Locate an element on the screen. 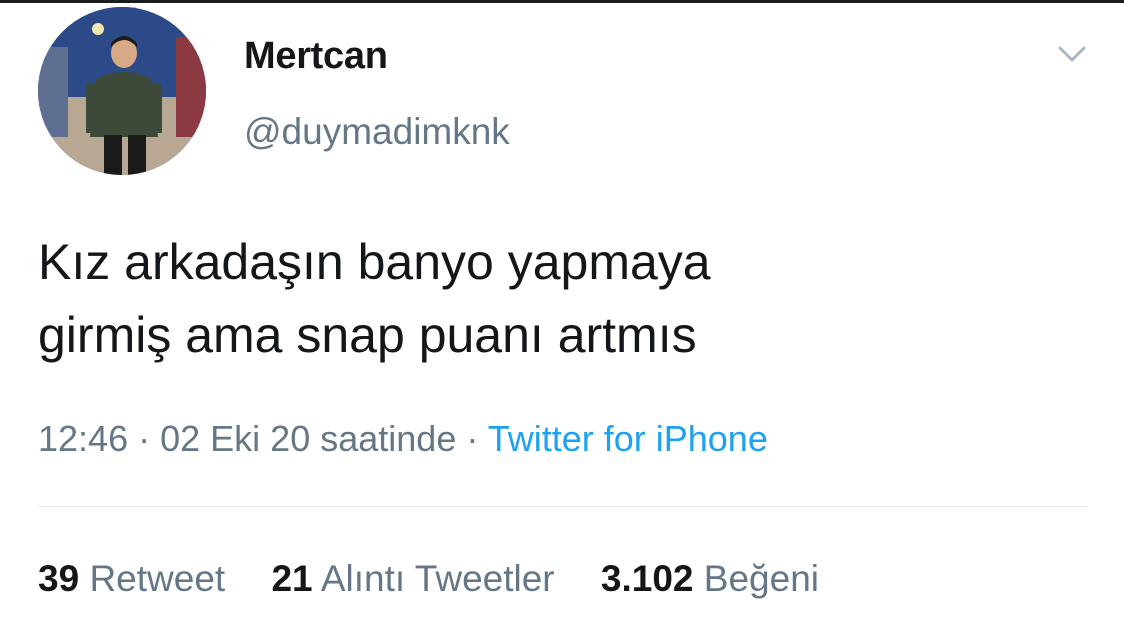  retweets-label: Retweet is located at coordinates (157, 578).